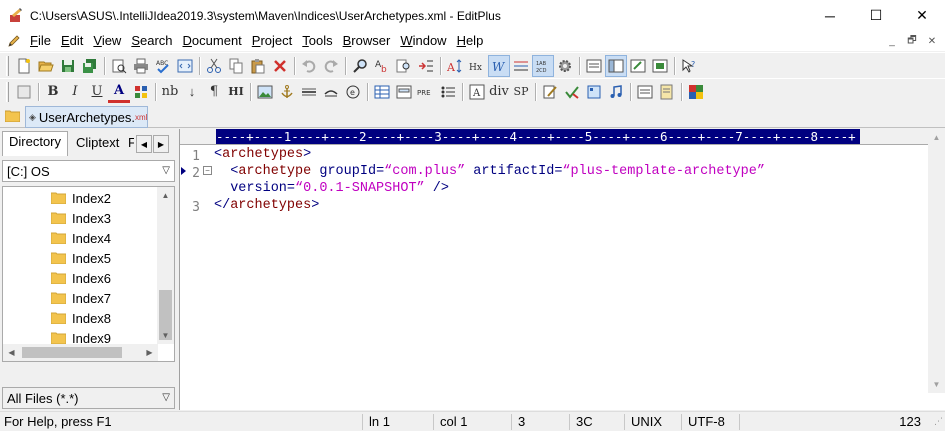 Image resolution: width=945 pixels, height=431 pixels. Describe the element at coordinates (149, 352) in the screenshot. I see `scroll-right-icon: ▶` at that location.